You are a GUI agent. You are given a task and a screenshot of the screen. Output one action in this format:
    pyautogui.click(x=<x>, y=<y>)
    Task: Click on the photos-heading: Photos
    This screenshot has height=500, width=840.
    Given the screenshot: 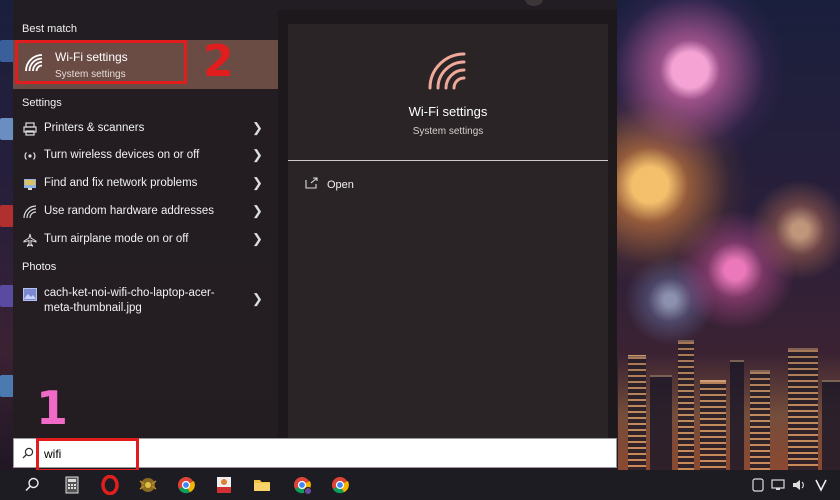 What is the action you would take?
    pyautogui.click(x=39, y=267)
    